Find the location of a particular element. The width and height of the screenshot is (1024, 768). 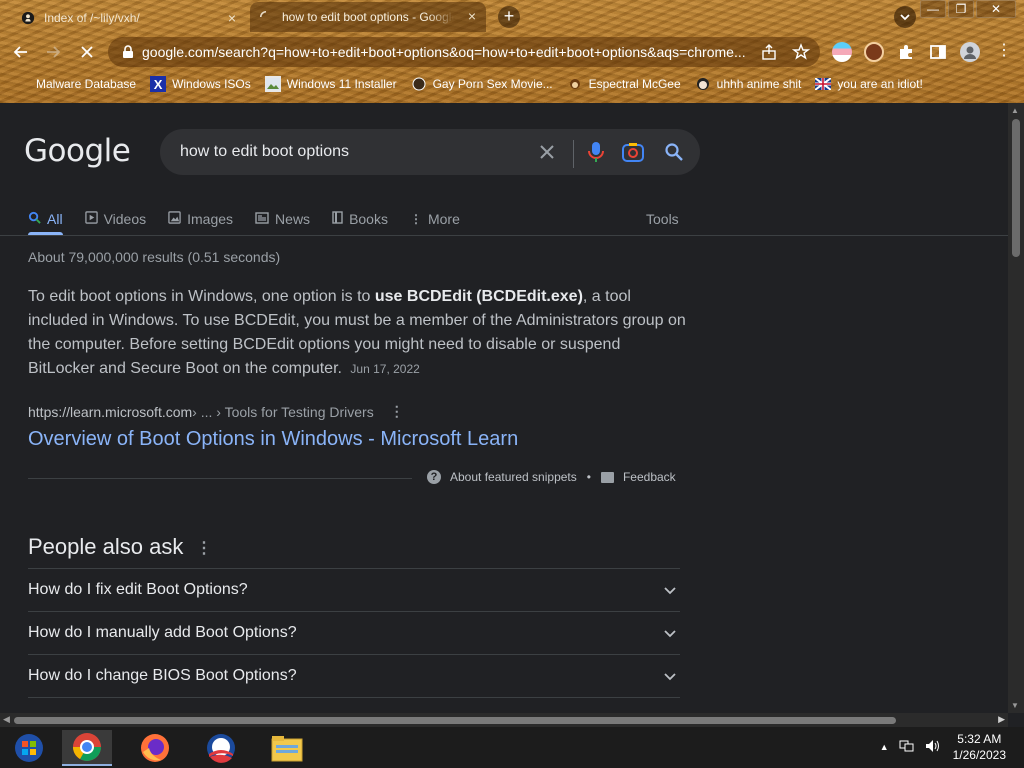

minimize-button: — is located at coordinates (933, 9).